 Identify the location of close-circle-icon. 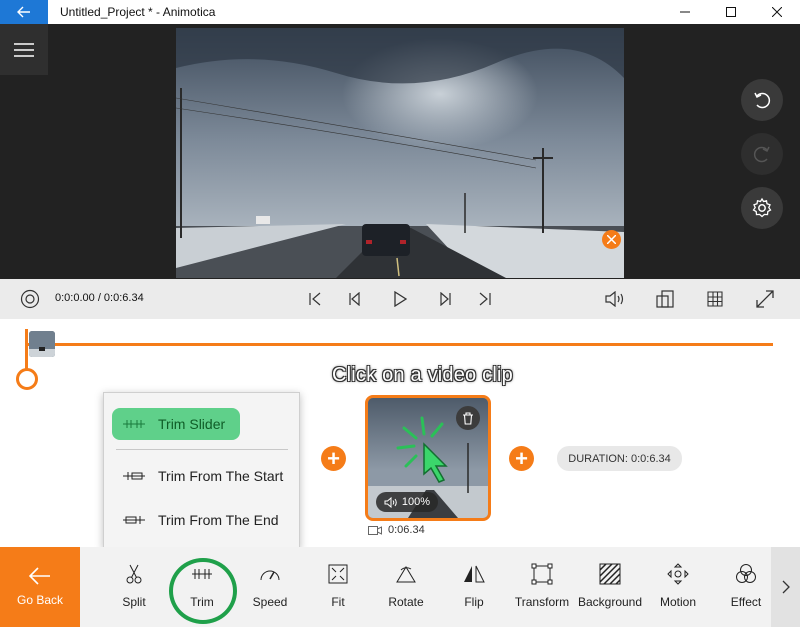
(611, 239).